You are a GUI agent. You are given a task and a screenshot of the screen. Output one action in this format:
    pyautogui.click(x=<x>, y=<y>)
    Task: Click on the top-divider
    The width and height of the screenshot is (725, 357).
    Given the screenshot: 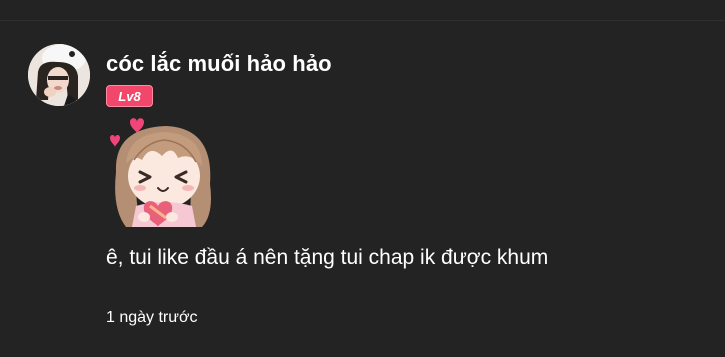 What is the action you would take?
    pyautogui.click(x=362, y=20)
    